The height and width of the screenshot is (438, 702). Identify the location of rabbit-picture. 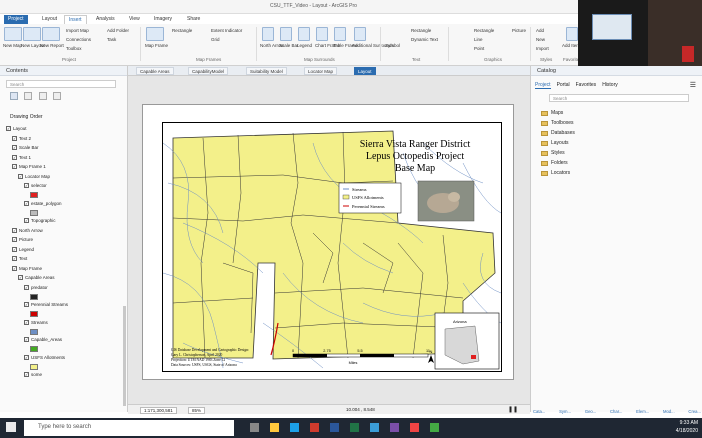
(446, 201).